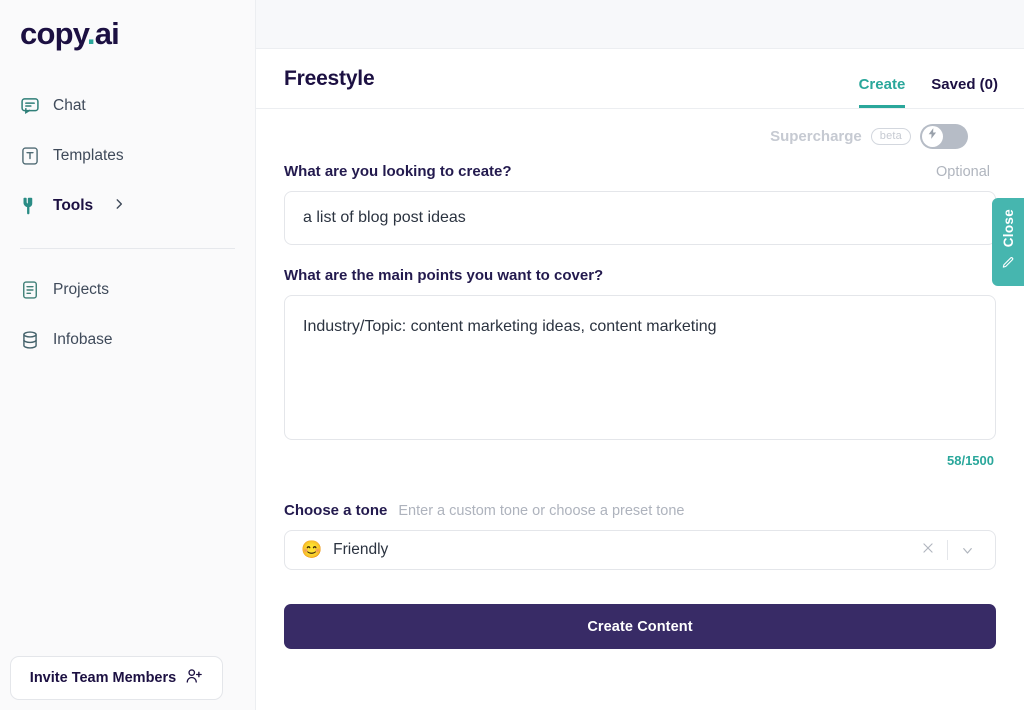  Describe the element at coordinates (944, 136) in the screenshot. I see `supercharge-toggle` at that location.